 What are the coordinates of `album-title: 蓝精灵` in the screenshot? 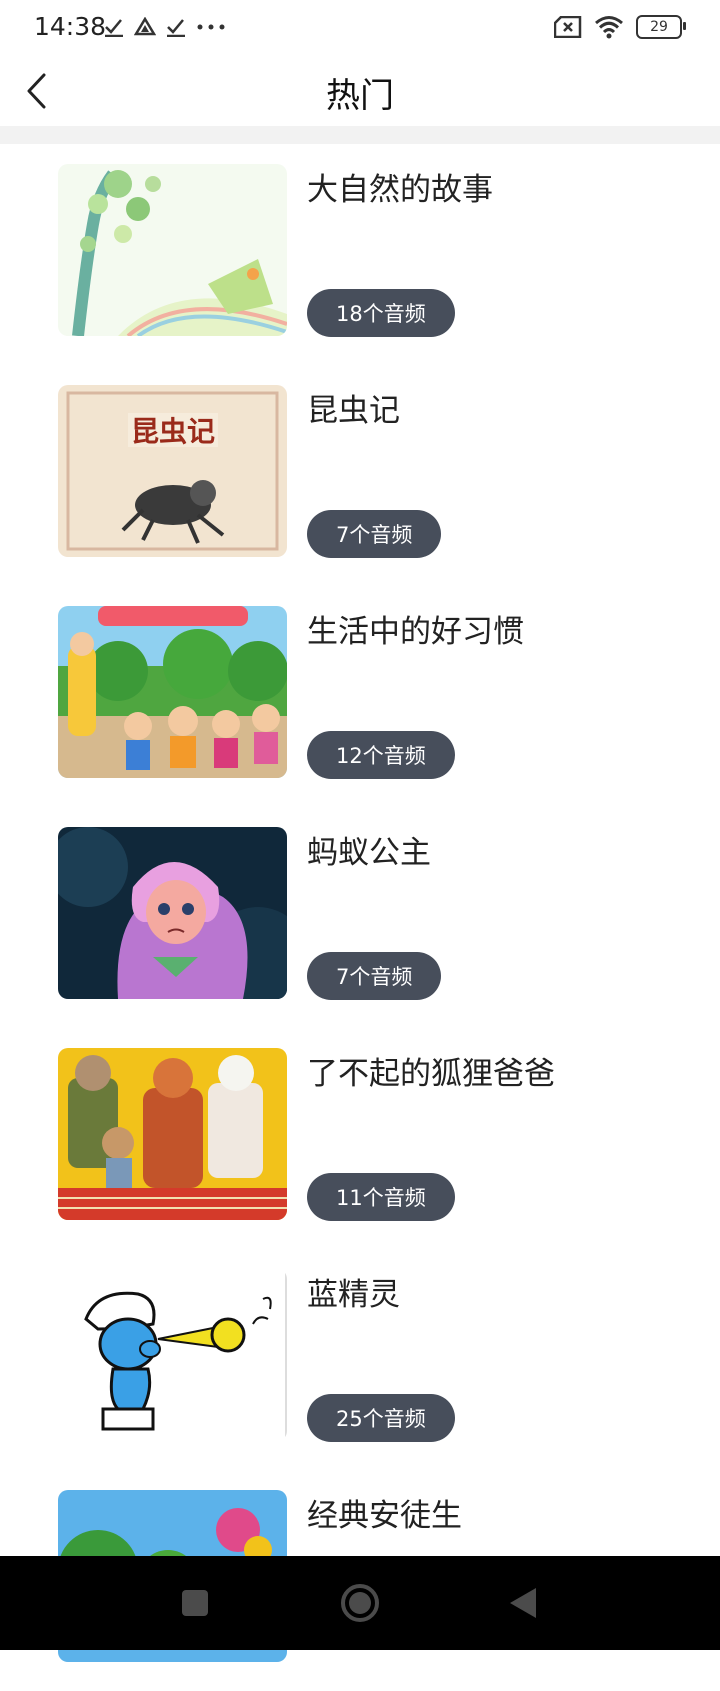 It's located at (353, 1295).